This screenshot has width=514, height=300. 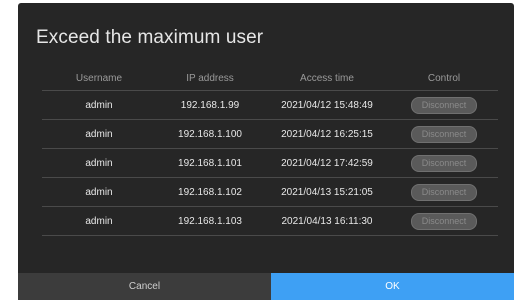 I want to click on cell-ip-address: 192.168.1.100, so click(x=210, y=134).